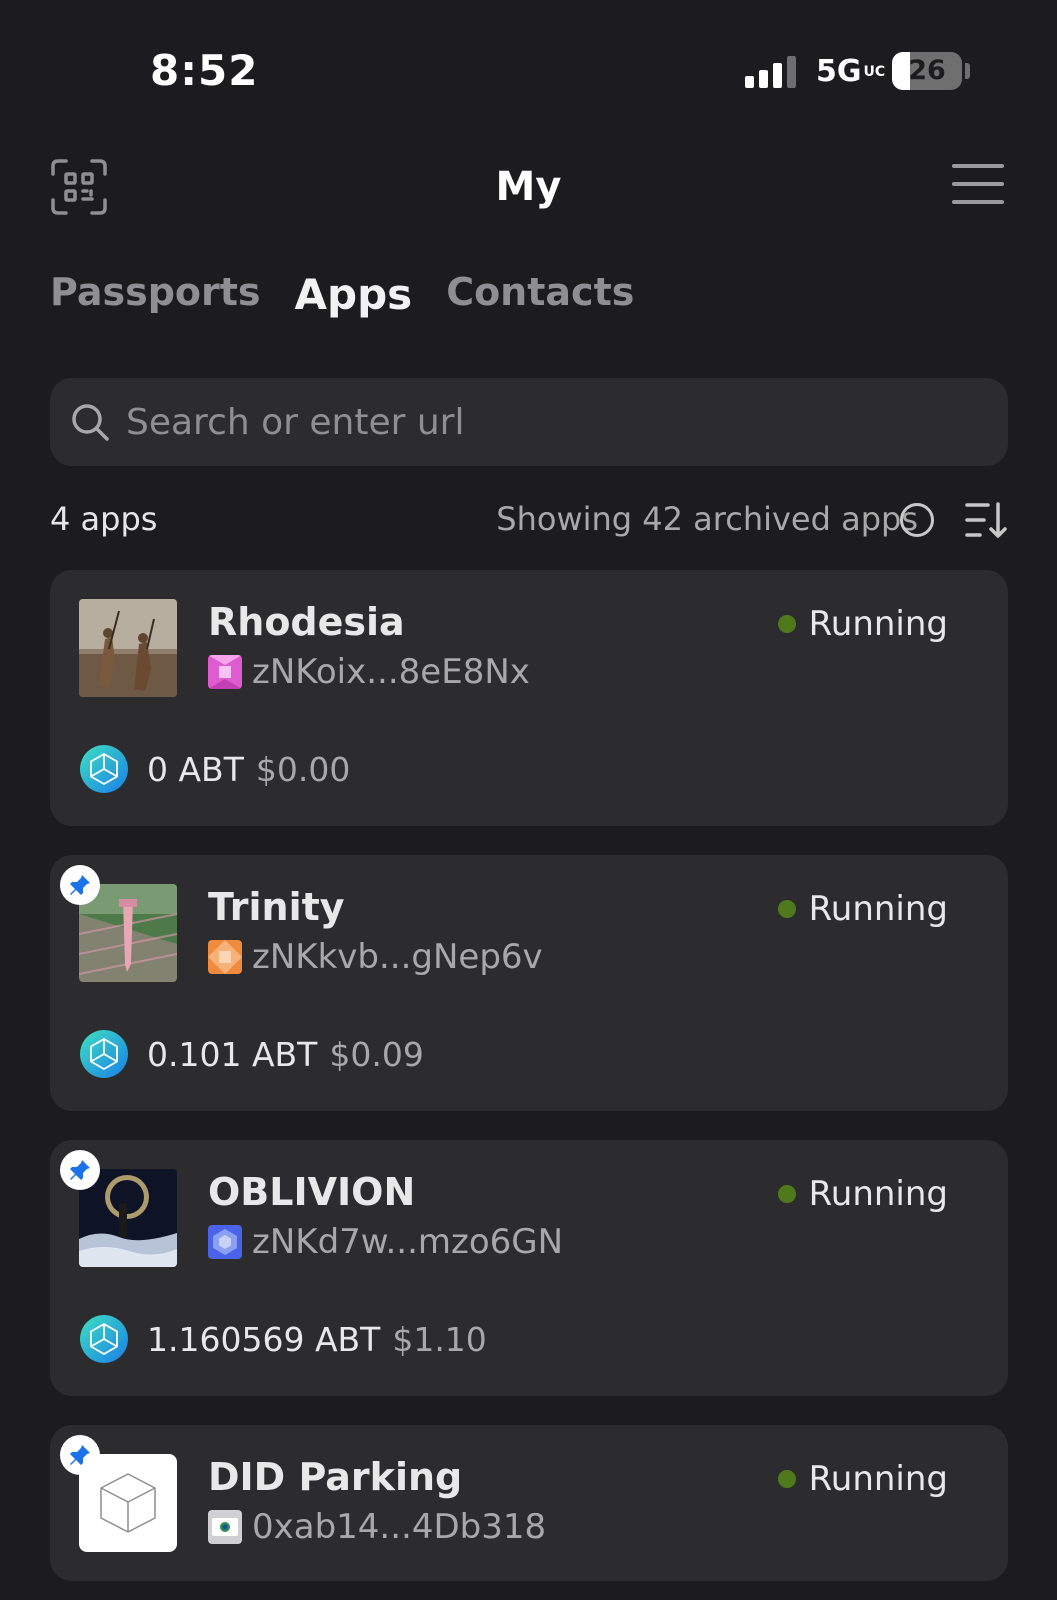  Describe the element at coordinates (303, 769) in the screenshot. I see `token-usd-value: $0.00` at that location.